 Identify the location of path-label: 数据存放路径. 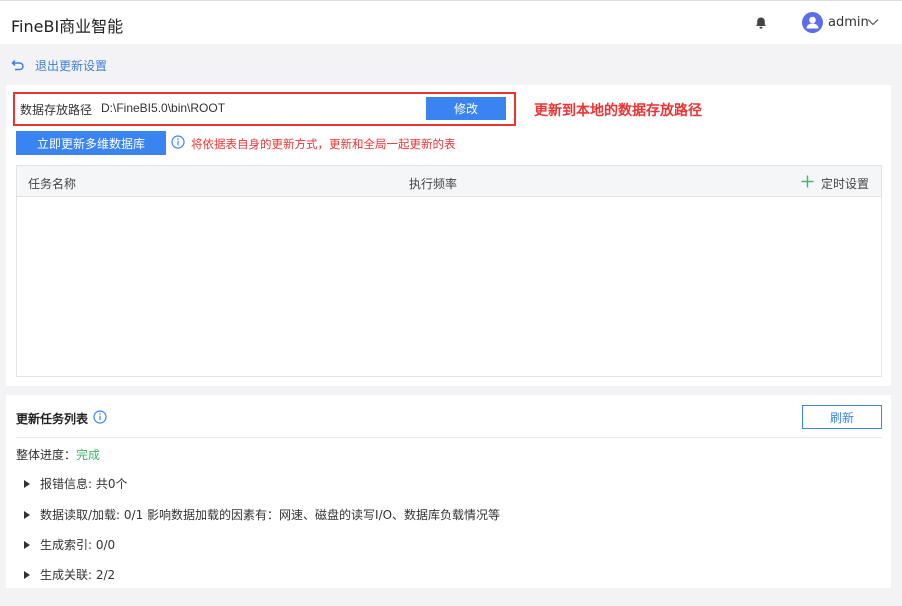
(56, 110).